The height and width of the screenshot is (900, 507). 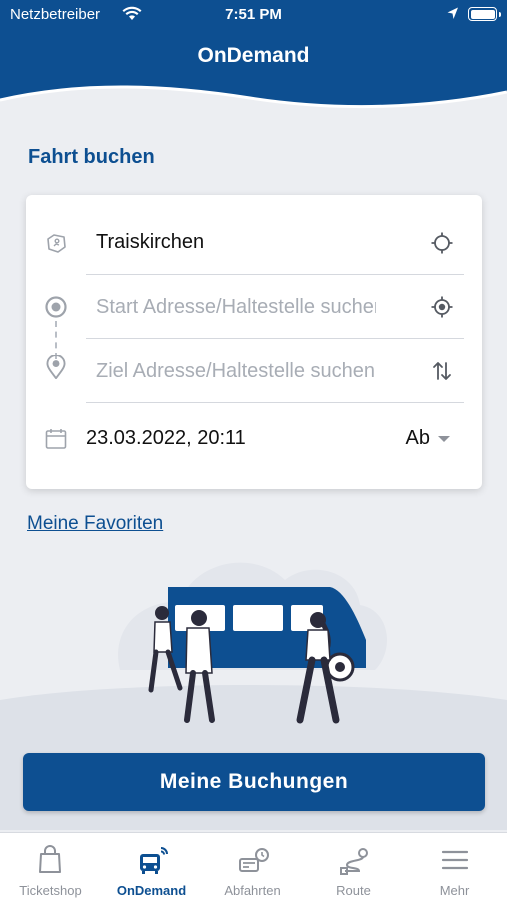 I want to click on tab-abfahrten: Abfahrten, so click(x=252, y=866).